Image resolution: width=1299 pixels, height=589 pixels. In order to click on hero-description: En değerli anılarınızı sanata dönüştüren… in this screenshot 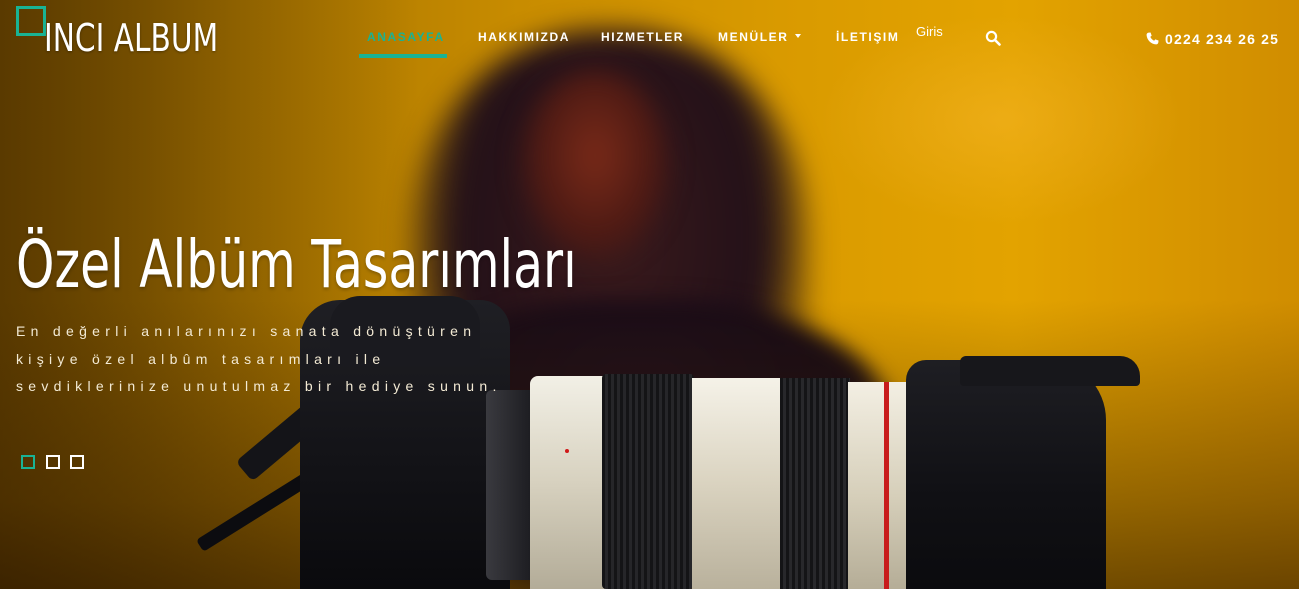, I will do `click(259, 358)`.